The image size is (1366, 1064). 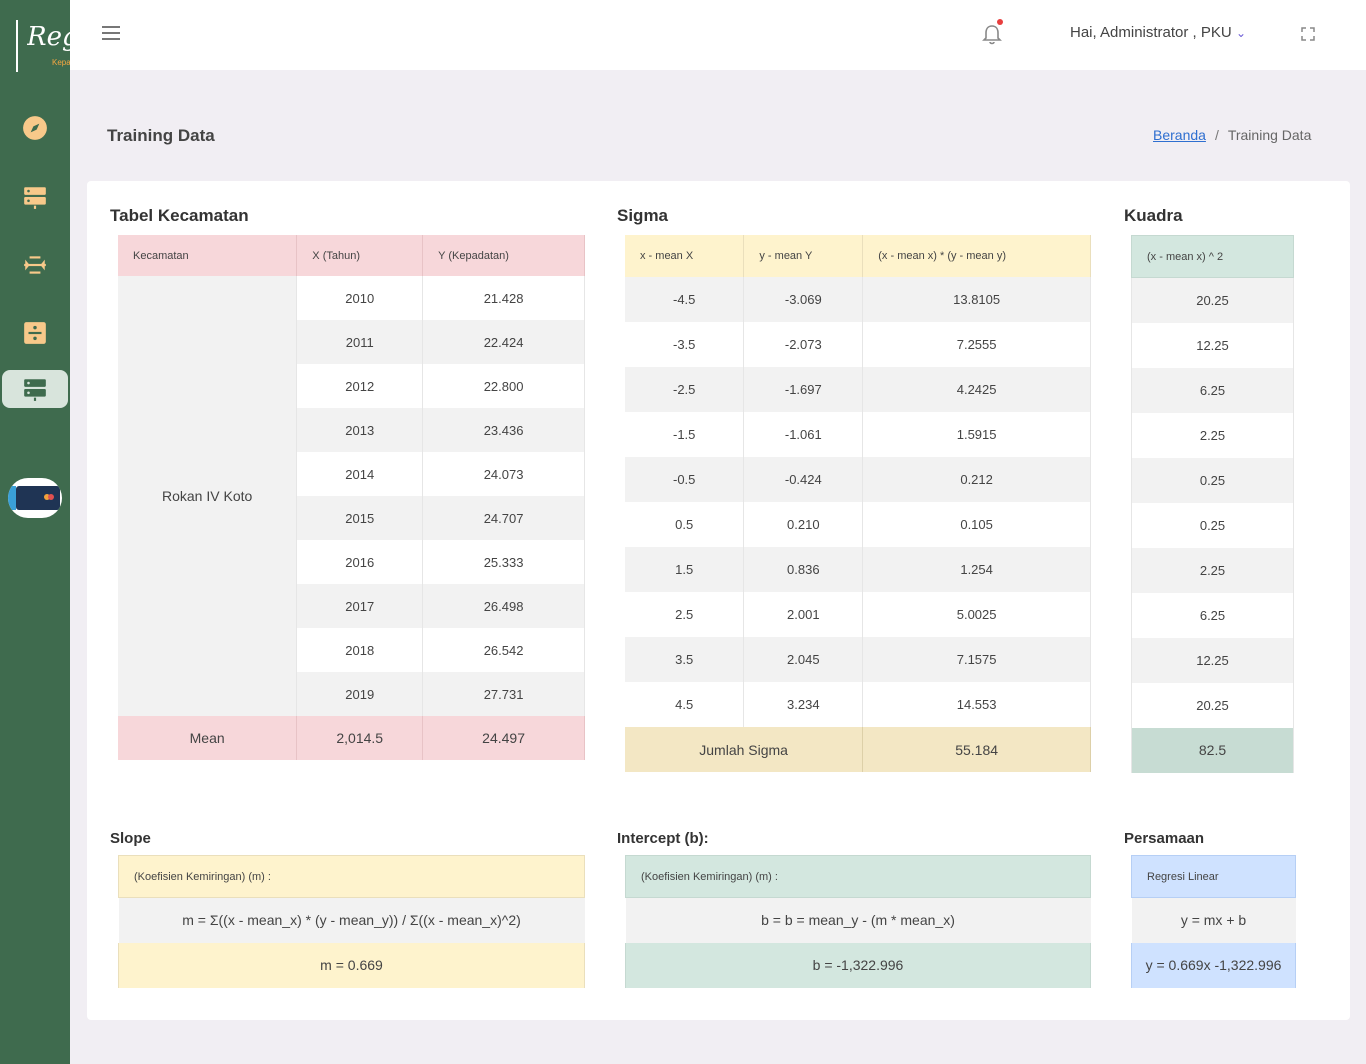 I want to click on table-row: 0.25, so click(x=1212, y=525).